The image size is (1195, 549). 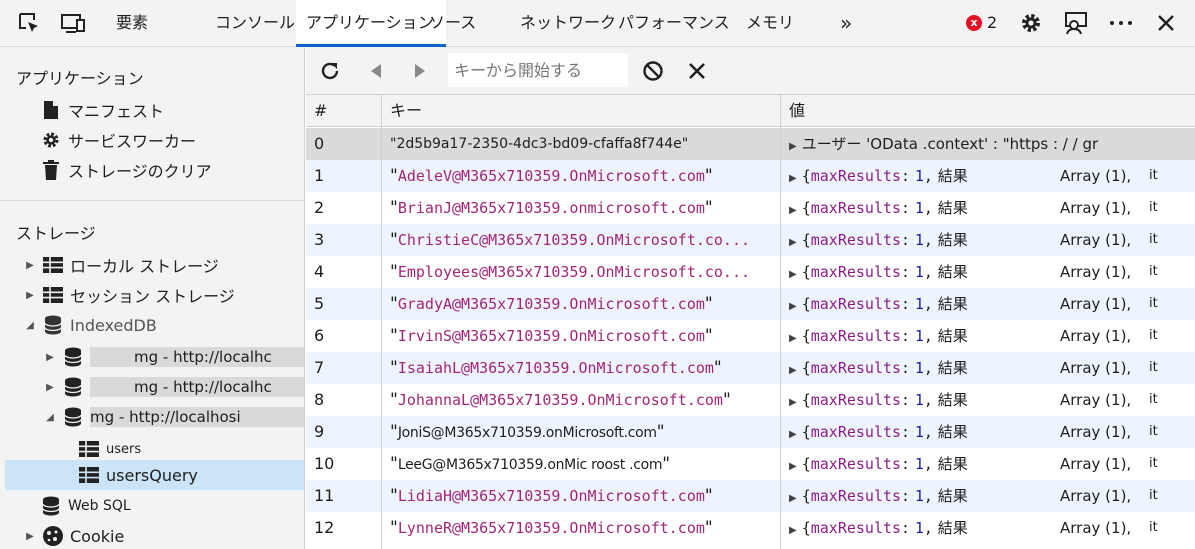 What do you see at coordinates (1166, 23) in the screenshot?
I see `close-devtools-icon` at bounding box center [1166, 23].